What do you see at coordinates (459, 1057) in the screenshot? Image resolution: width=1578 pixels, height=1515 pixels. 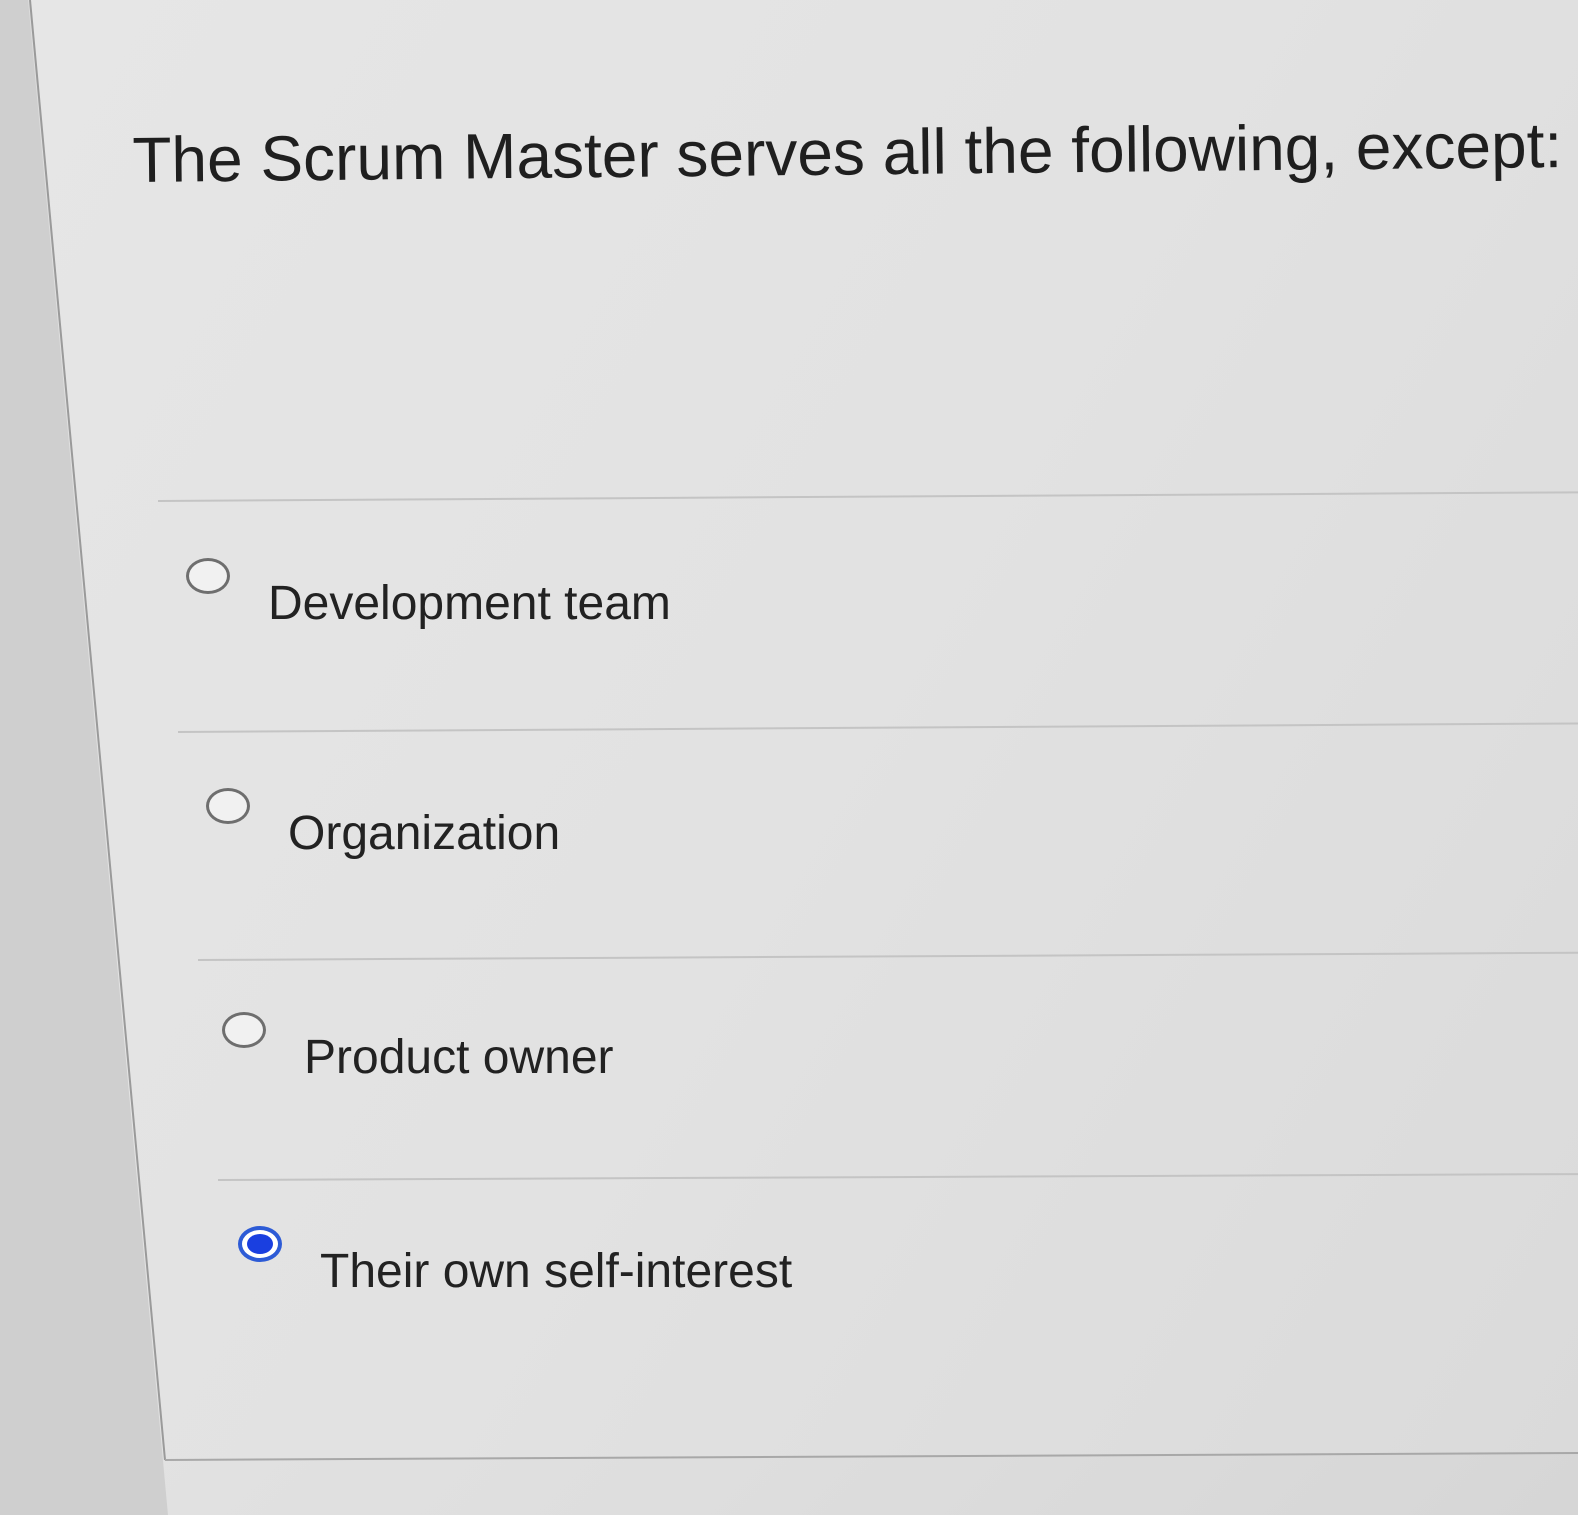 I see `option-label: Product owner` at bounding box center [459, 1057].